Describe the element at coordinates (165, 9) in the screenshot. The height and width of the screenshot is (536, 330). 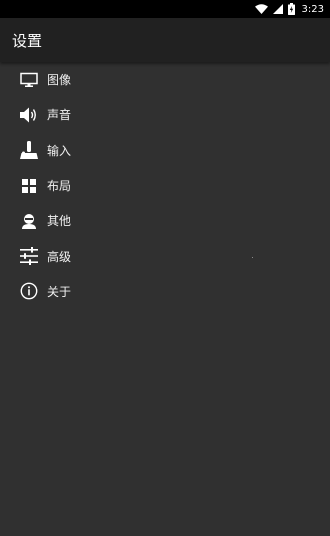
I see `status-bar: 3:23` at that location.